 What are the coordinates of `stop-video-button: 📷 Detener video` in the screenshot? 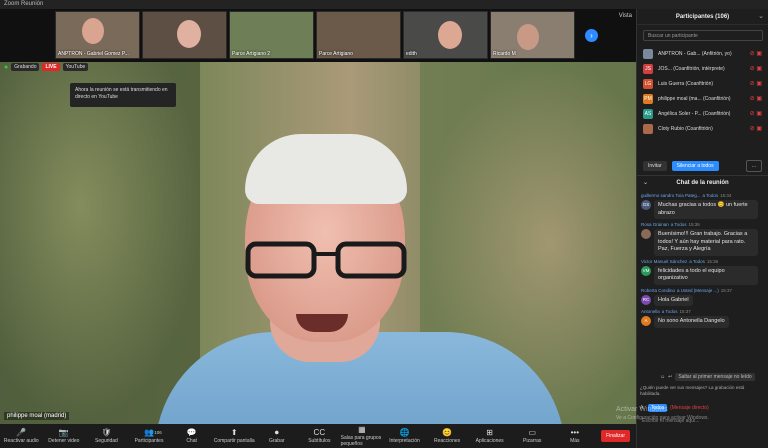 It's located at (64, 436).